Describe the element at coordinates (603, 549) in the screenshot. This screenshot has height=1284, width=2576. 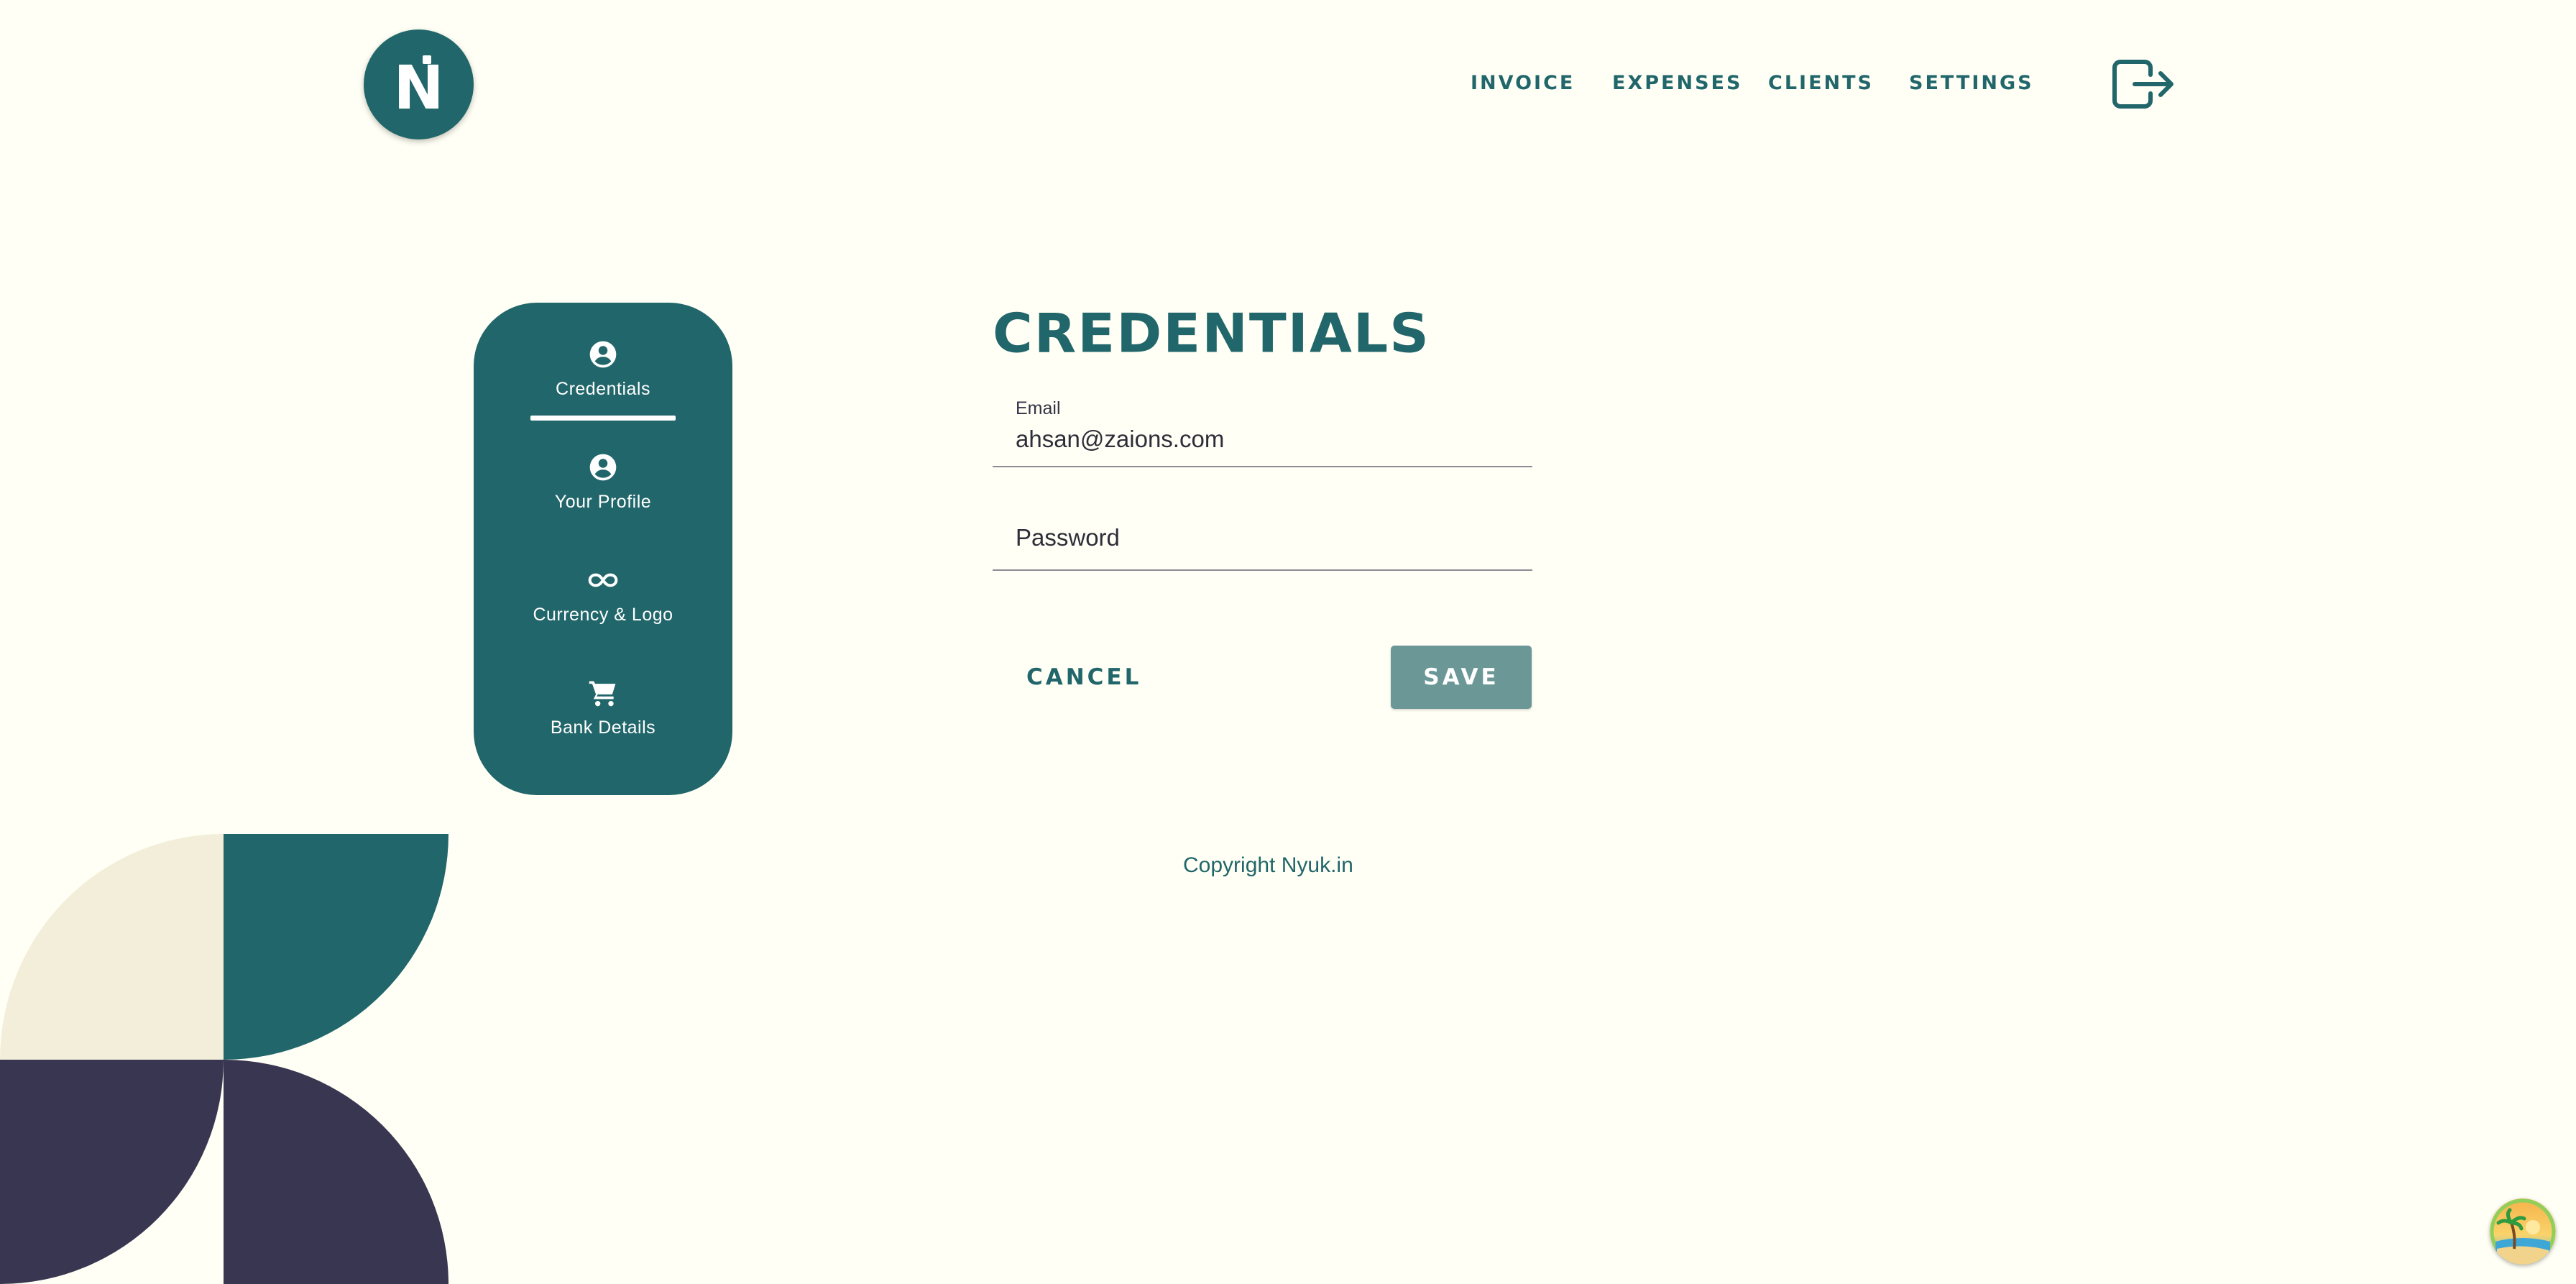
I see `settings-sidebar: Credentials Your Profile Currency & Logo` at that location.